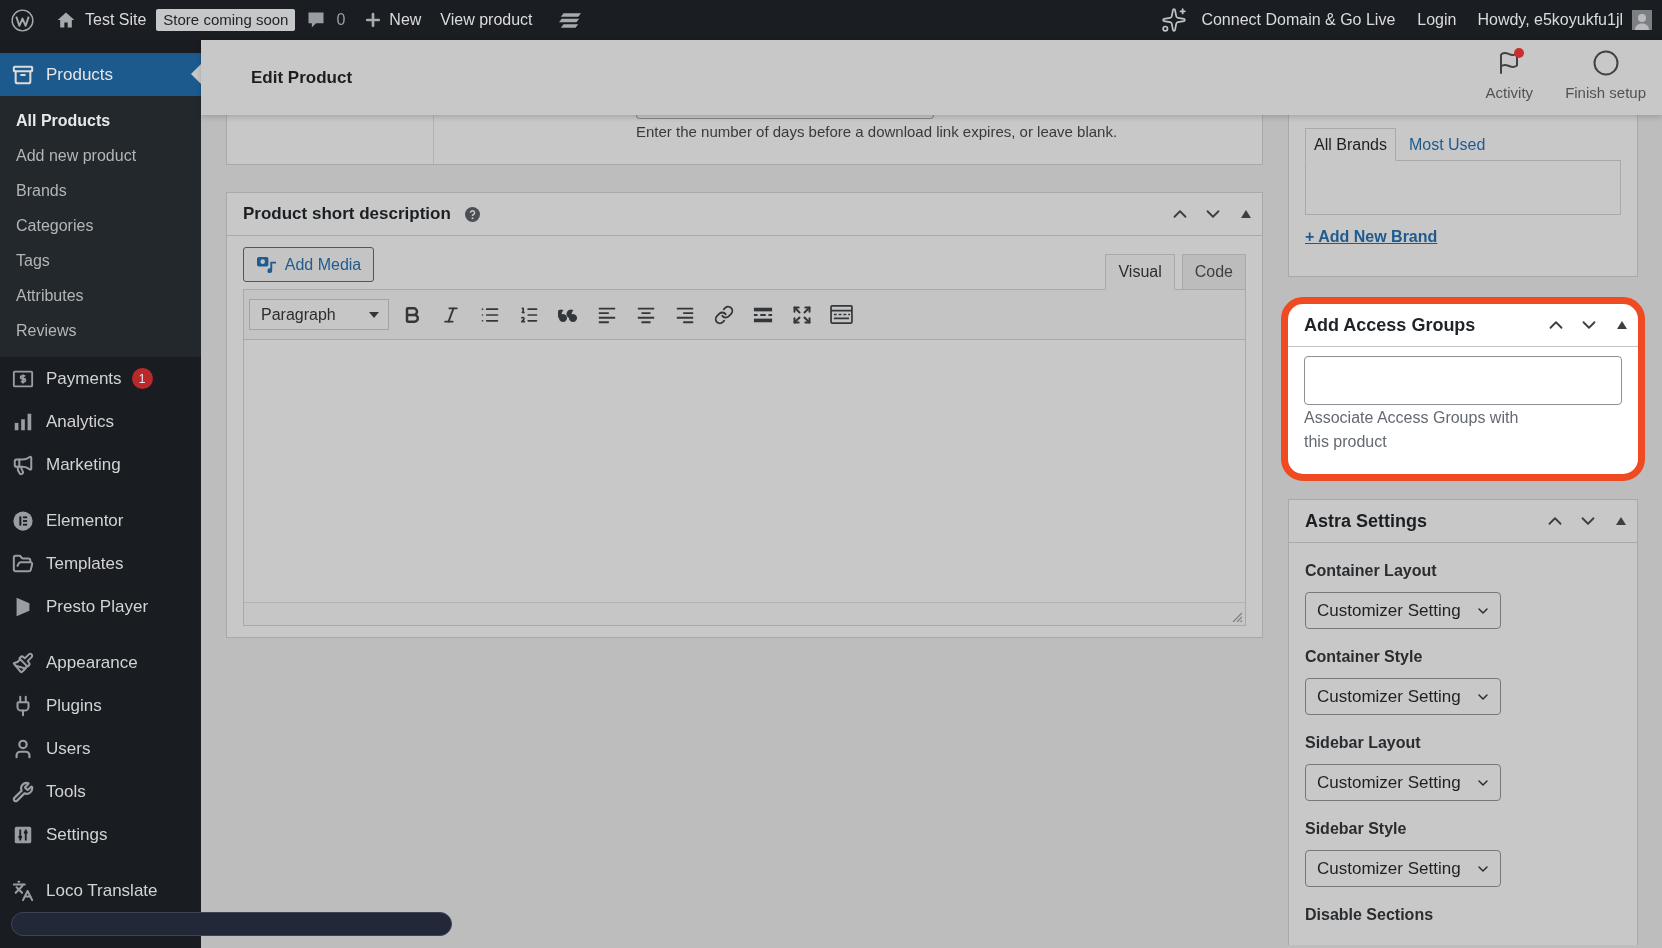  Describe the element at coordinates (23, 520) in the screenshot. I see `elementor-logo-icon` at that location.